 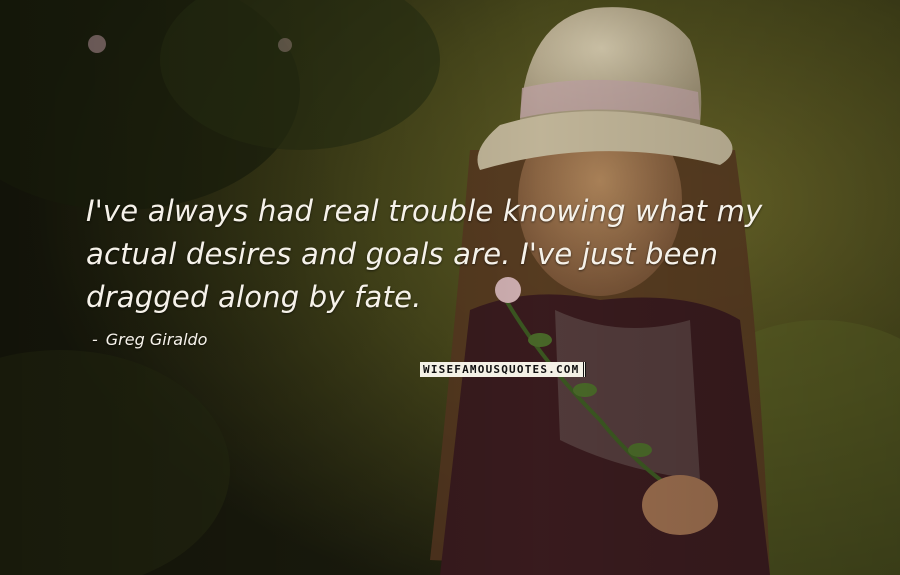 I want to click on watermark-logo: WISEFAMOUSQUOTES.COM, so click(x=503, y=369).